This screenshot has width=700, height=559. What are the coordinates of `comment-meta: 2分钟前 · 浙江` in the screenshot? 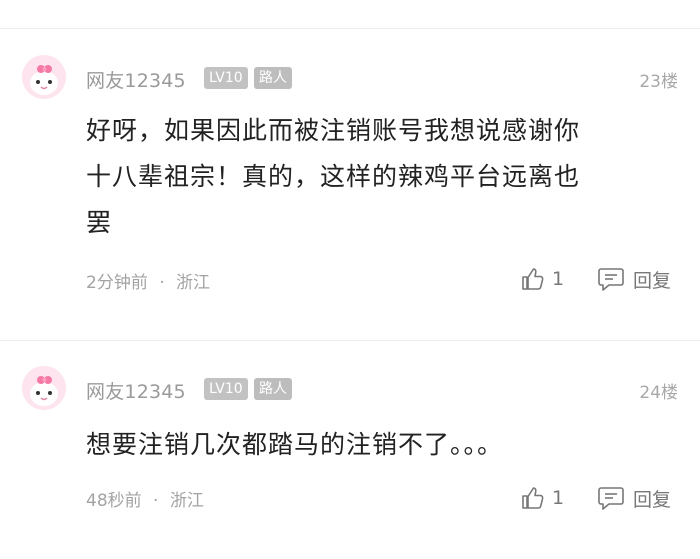 It's located at (148, 280).